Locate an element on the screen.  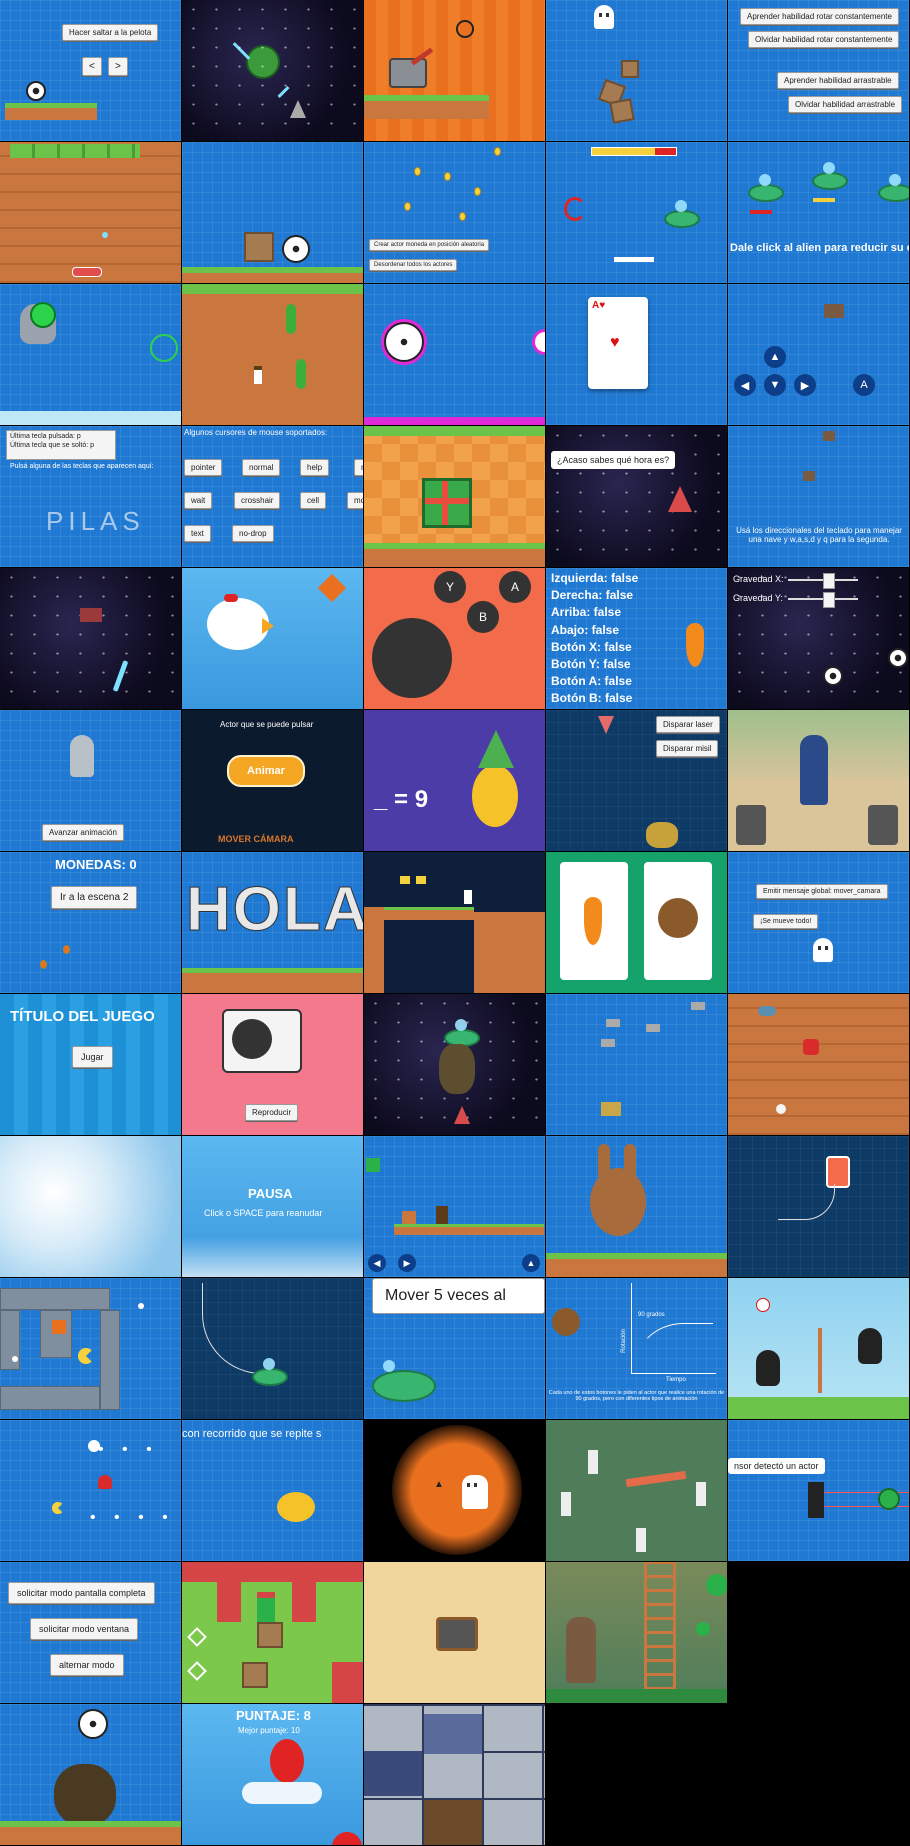
example-robot-shooter is located at coordinates (91, 355).